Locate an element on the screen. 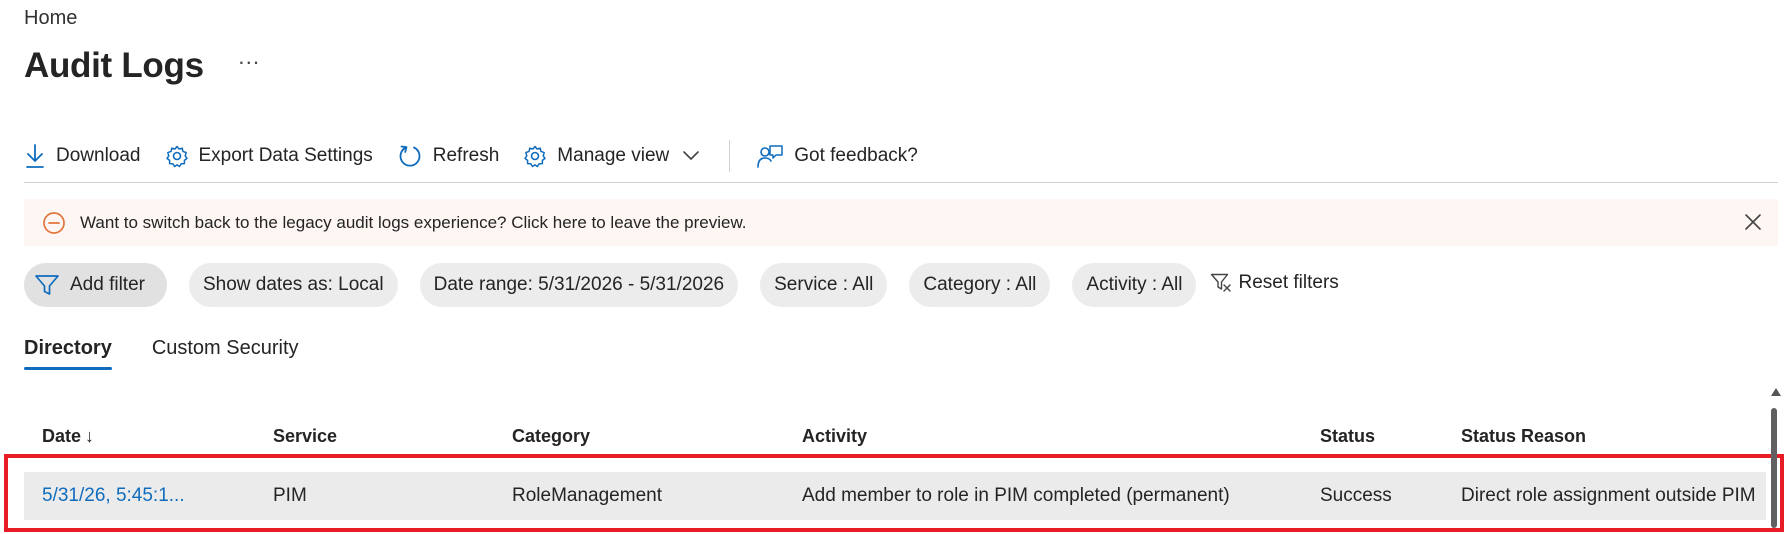 The height and width of the screenshot is (534, 1786). date-range-filter: Date range: 5/31/2026 - 5/31/2026 is located at coordinates (579, 285).